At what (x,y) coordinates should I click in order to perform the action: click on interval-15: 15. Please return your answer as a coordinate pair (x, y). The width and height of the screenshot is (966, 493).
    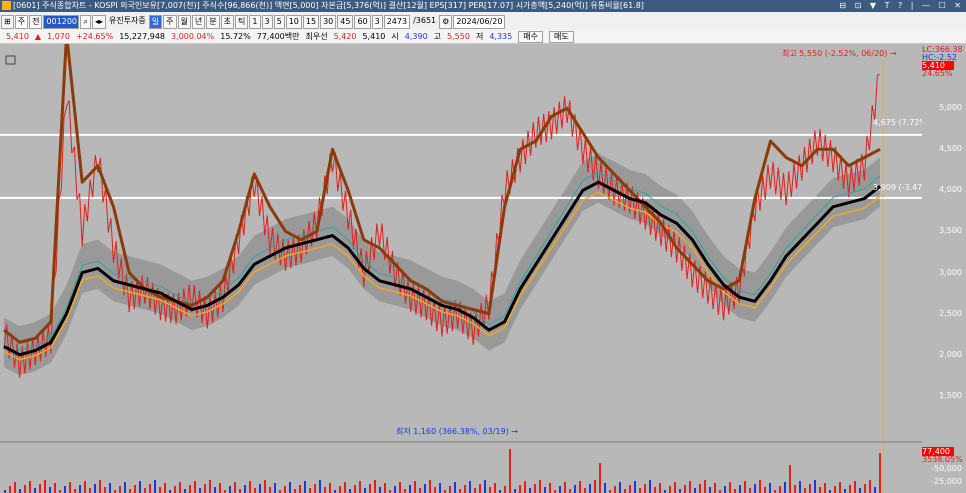
    Looking at the image, I should click on (311, 22).